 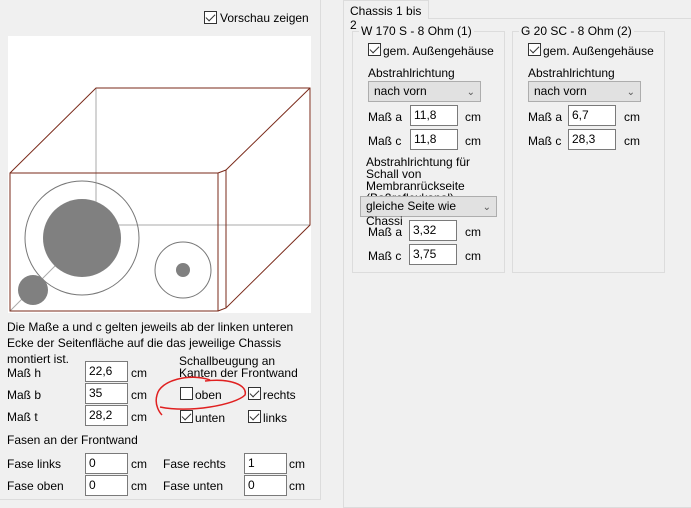 What do you see at coordinates (106, 463) in the screenshot?
I see `bevel-left-input: 0` at bounding box center [106, 463].